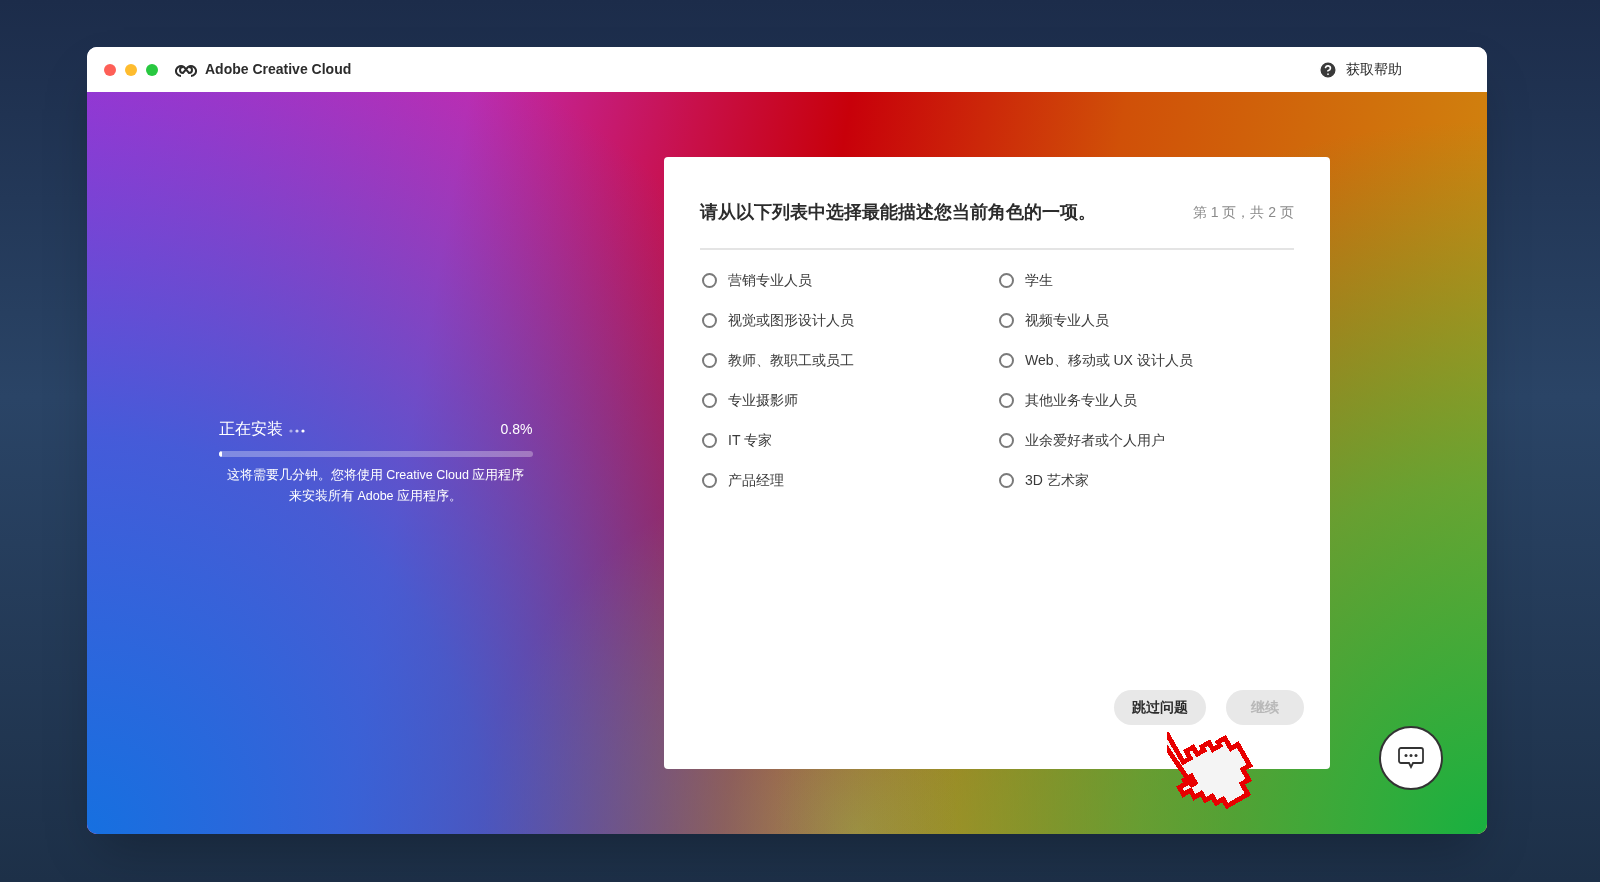  I want to click on role-option: 教师、教职工或员工, so click(848, 360).